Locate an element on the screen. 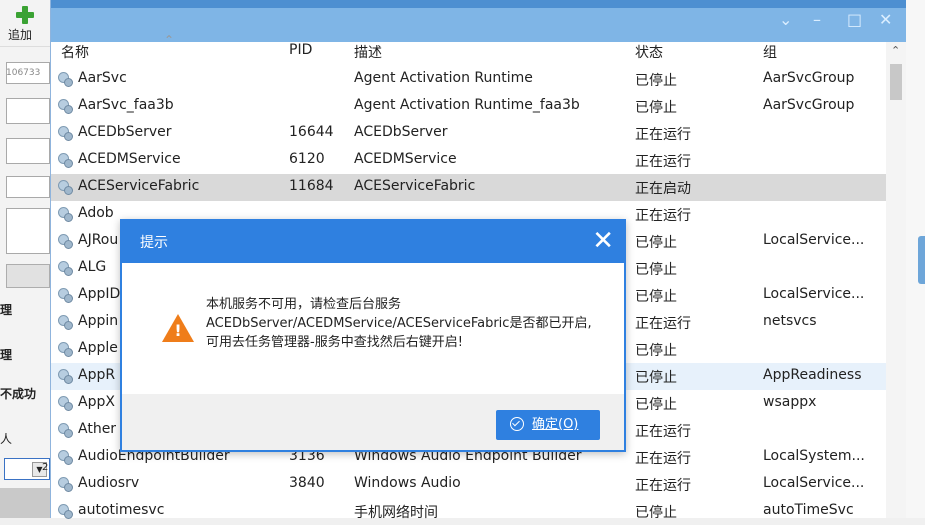 The height and width of the screenshot is (525, 925). col-header-desc: 描述 is located at coordinates (368, 53).